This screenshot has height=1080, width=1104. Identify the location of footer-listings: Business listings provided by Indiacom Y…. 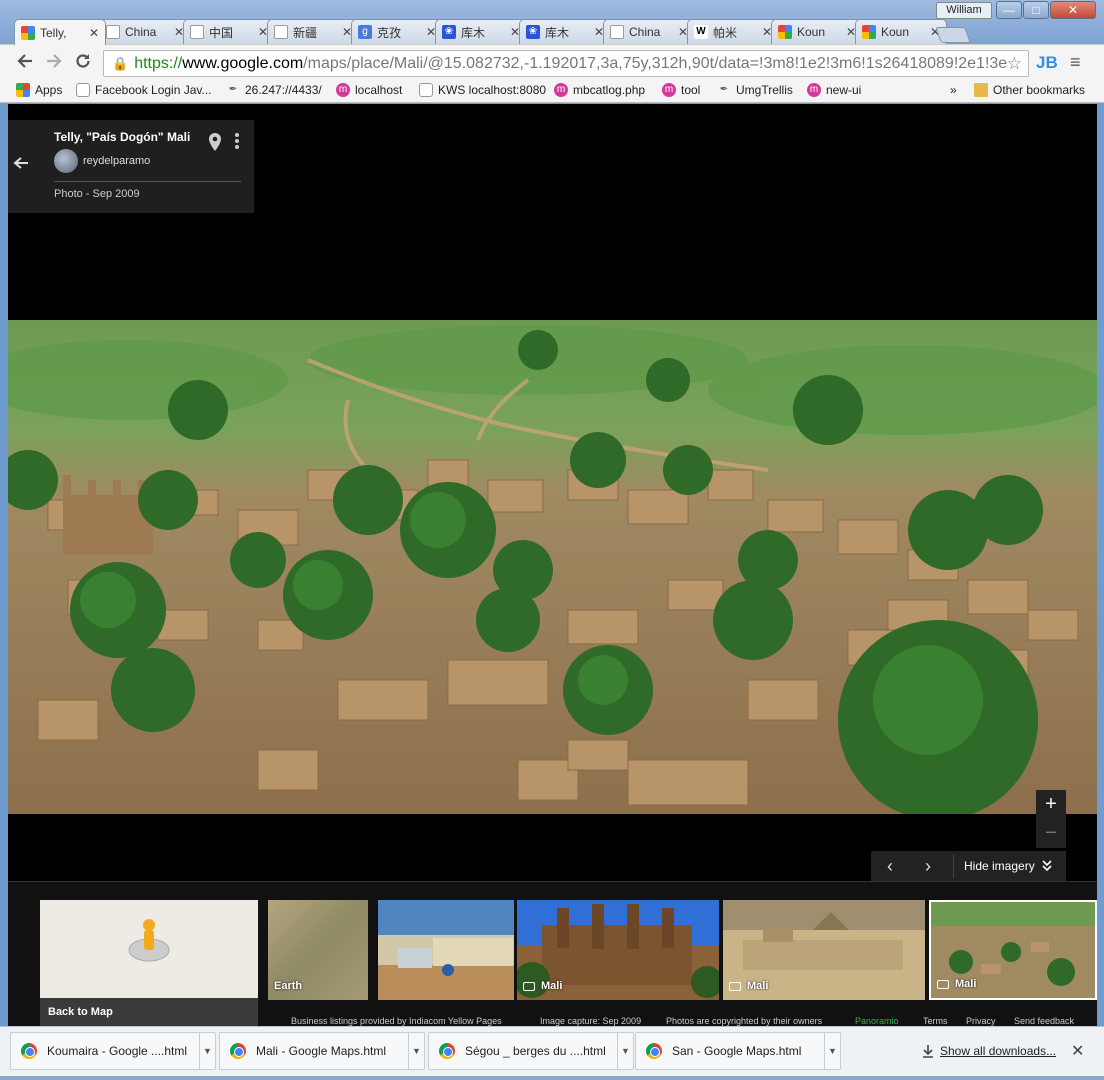
(396, 1021).